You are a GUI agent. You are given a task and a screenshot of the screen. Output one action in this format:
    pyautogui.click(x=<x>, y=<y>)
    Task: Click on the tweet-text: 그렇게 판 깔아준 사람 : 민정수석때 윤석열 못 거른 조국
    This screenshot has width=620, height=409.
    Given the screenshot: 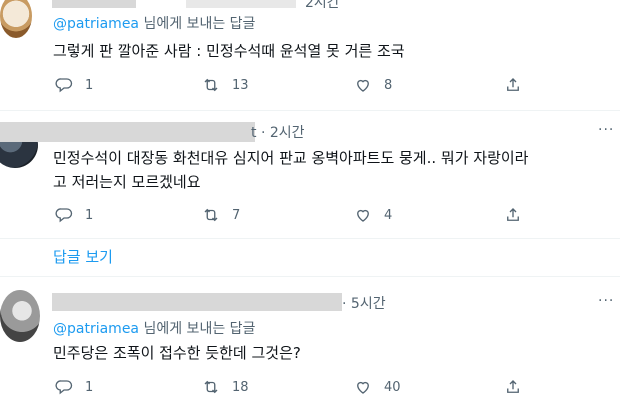 What is the action you would take?
    pyautogui.click(x=229, y=51)
    